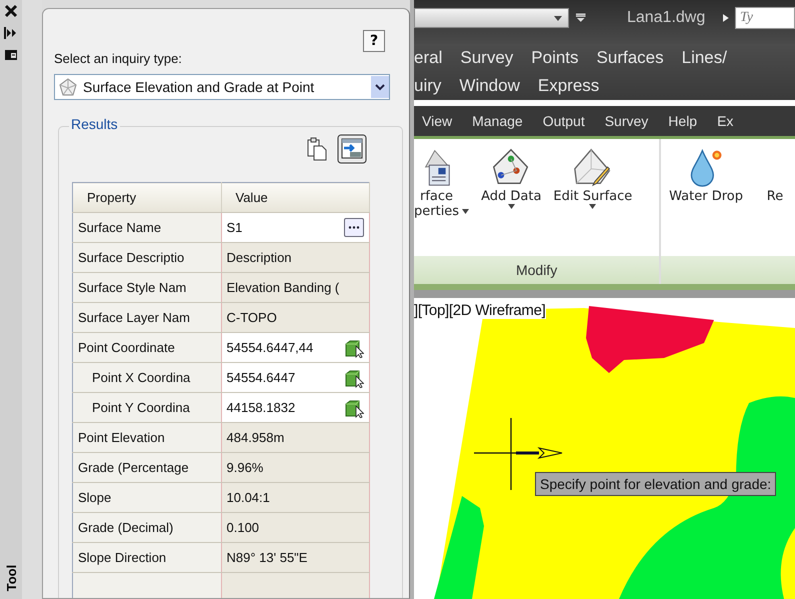 This screenshot has width=795, height=599. Describe the element at coordinates (442, 183) in the screenshot. I see `ribbon-button: rface perties` at that location.